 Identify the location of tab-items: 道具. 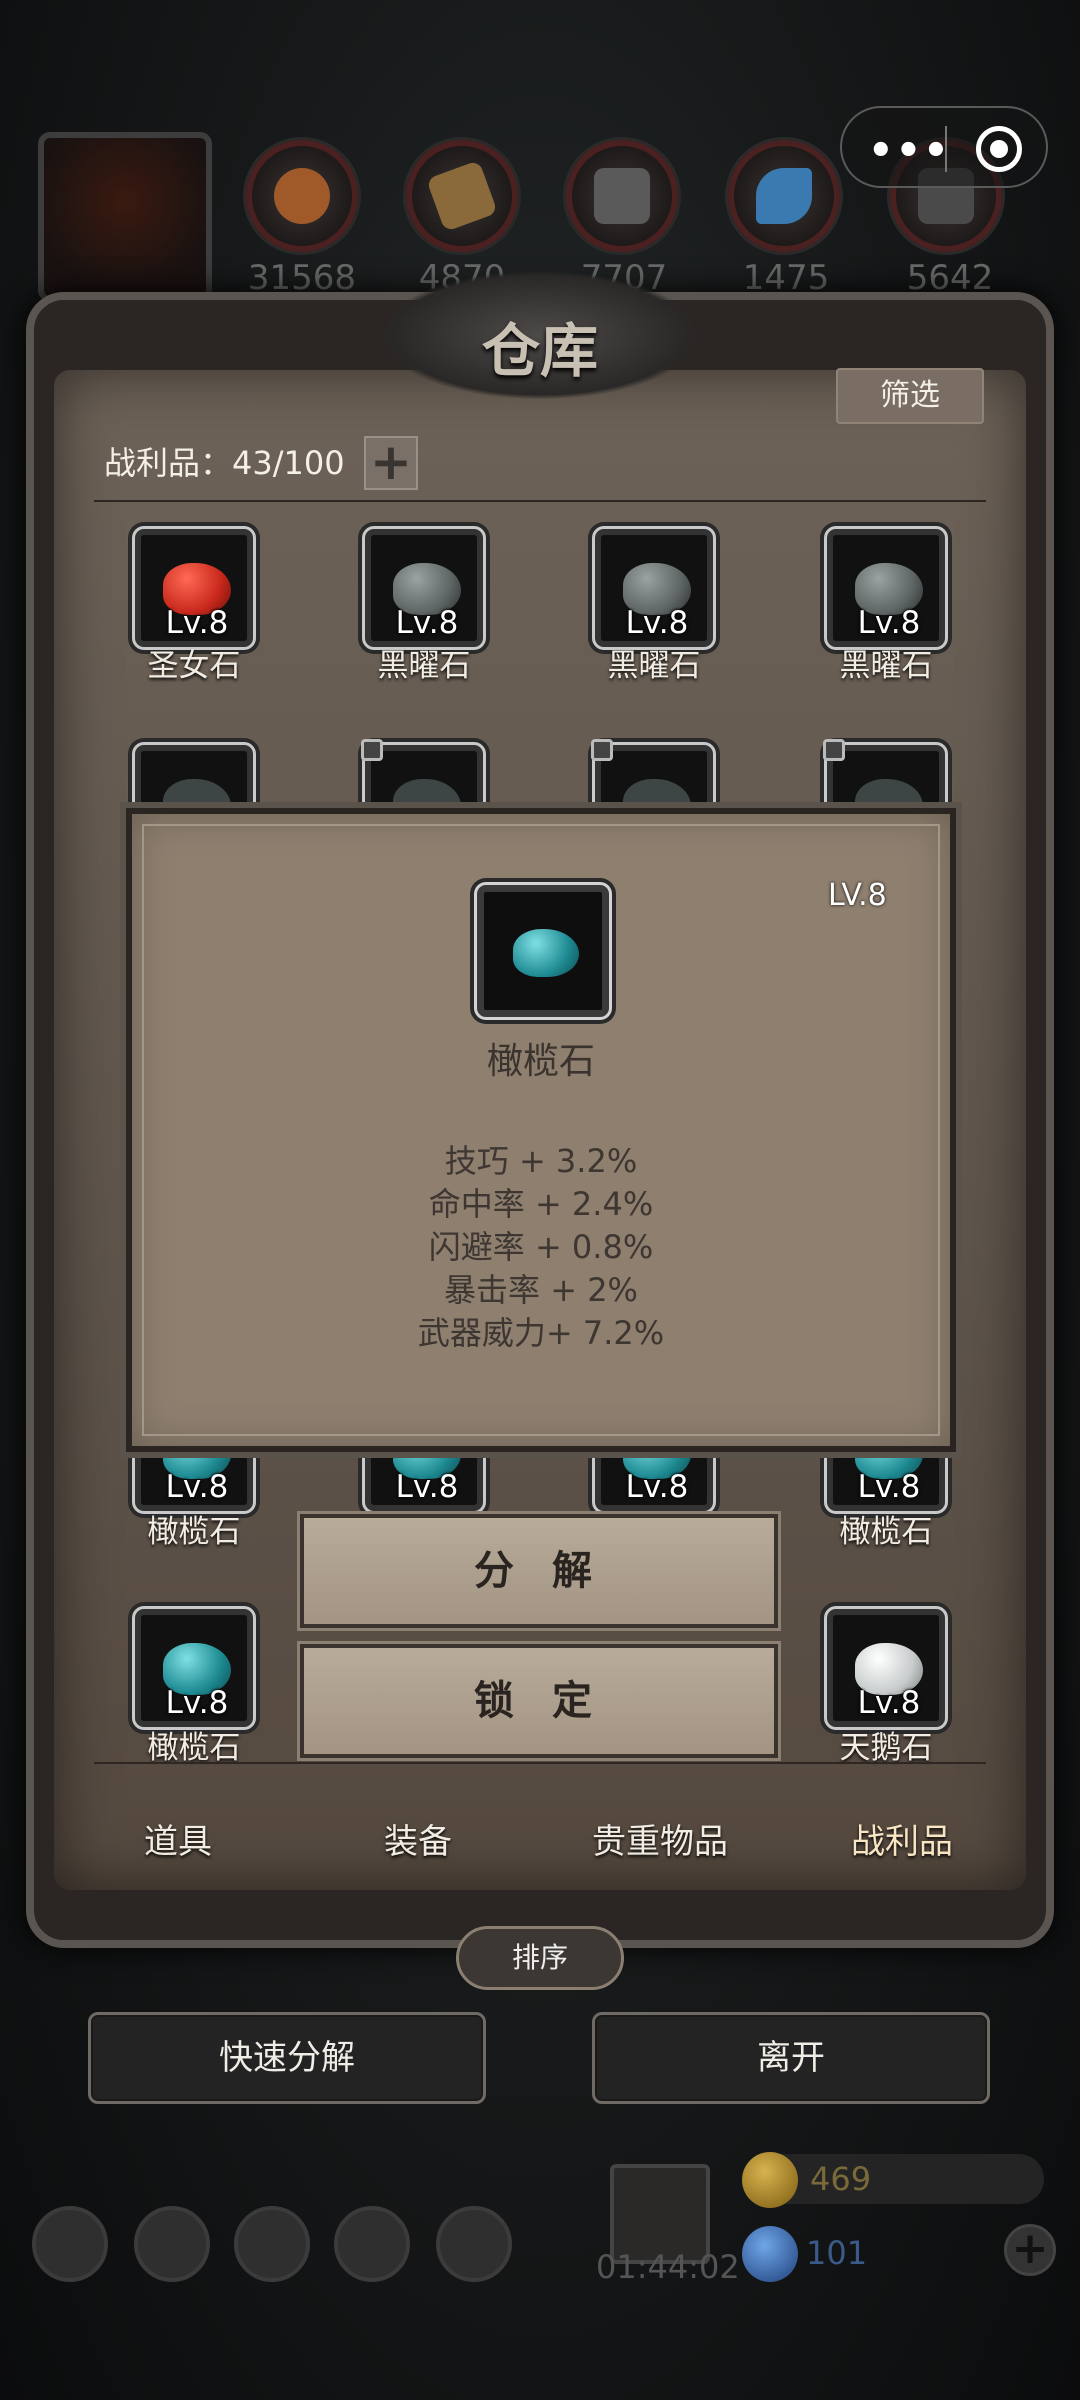
(178, 1838).